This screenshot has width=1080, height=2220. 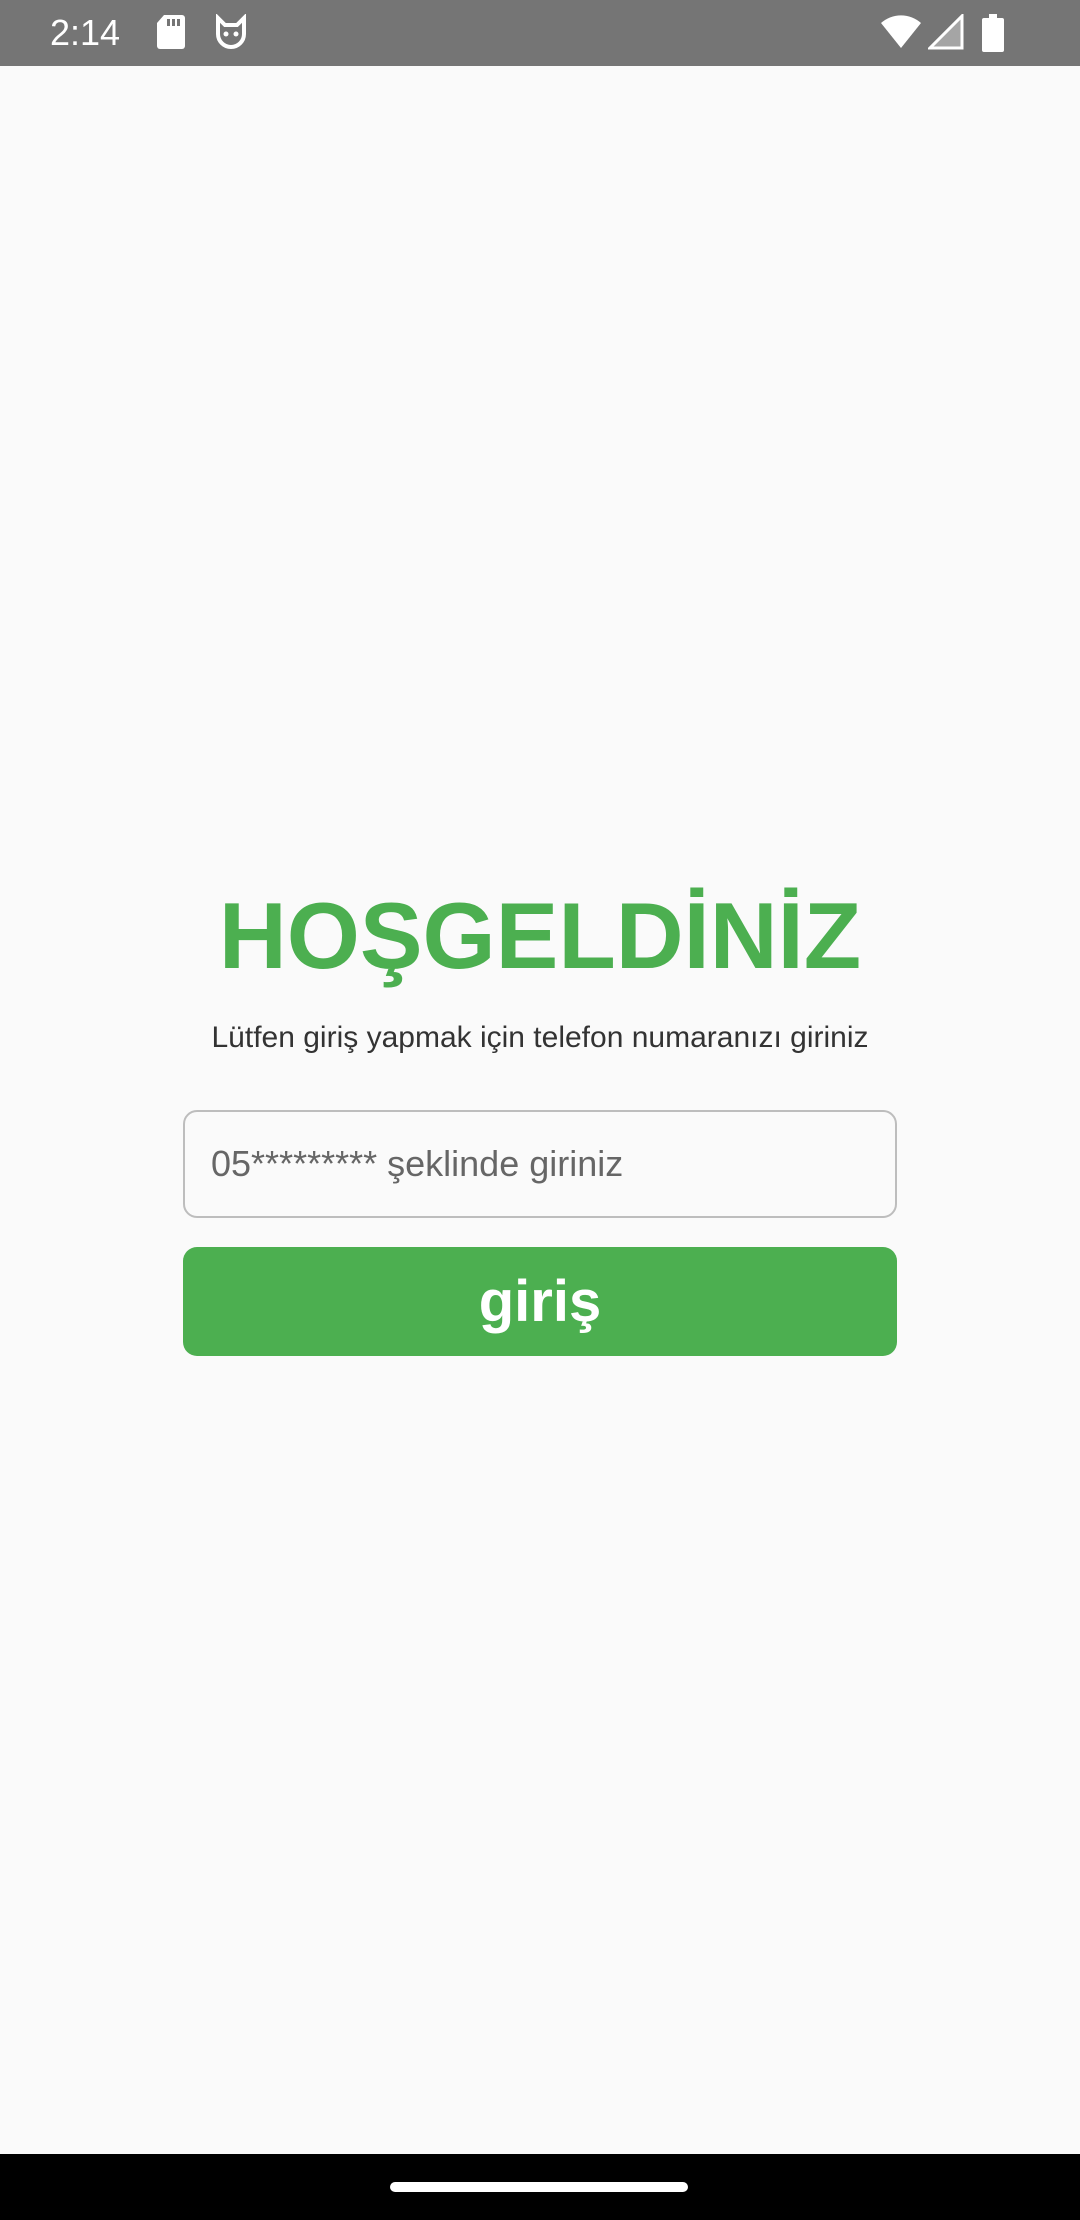 I want to click on navigation-bar, so click(x=540, y=2187).